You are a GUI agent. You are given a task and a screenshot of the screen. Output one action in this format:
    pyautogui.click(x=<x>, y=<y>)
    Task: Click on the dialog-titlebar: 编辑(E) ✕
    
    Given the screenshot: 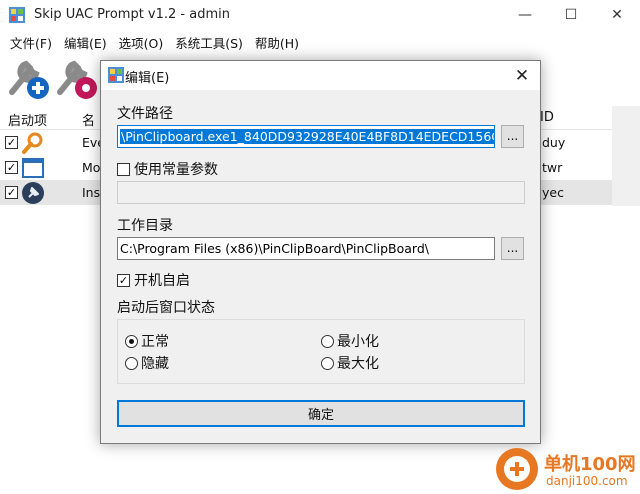 What is the action you would take?
    pyautogui.click(x=320, y=75)
    